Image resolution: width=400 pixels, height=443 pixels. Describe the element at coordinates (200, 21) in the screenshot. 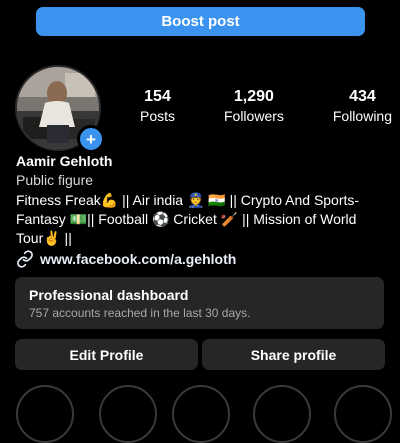

I see `boost-post-button: Boost post` at that location.